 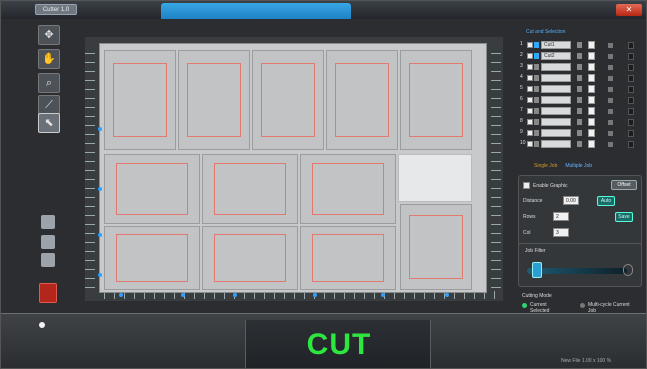 I want to click on offset-button: Offset, so click(x=624, y=185).